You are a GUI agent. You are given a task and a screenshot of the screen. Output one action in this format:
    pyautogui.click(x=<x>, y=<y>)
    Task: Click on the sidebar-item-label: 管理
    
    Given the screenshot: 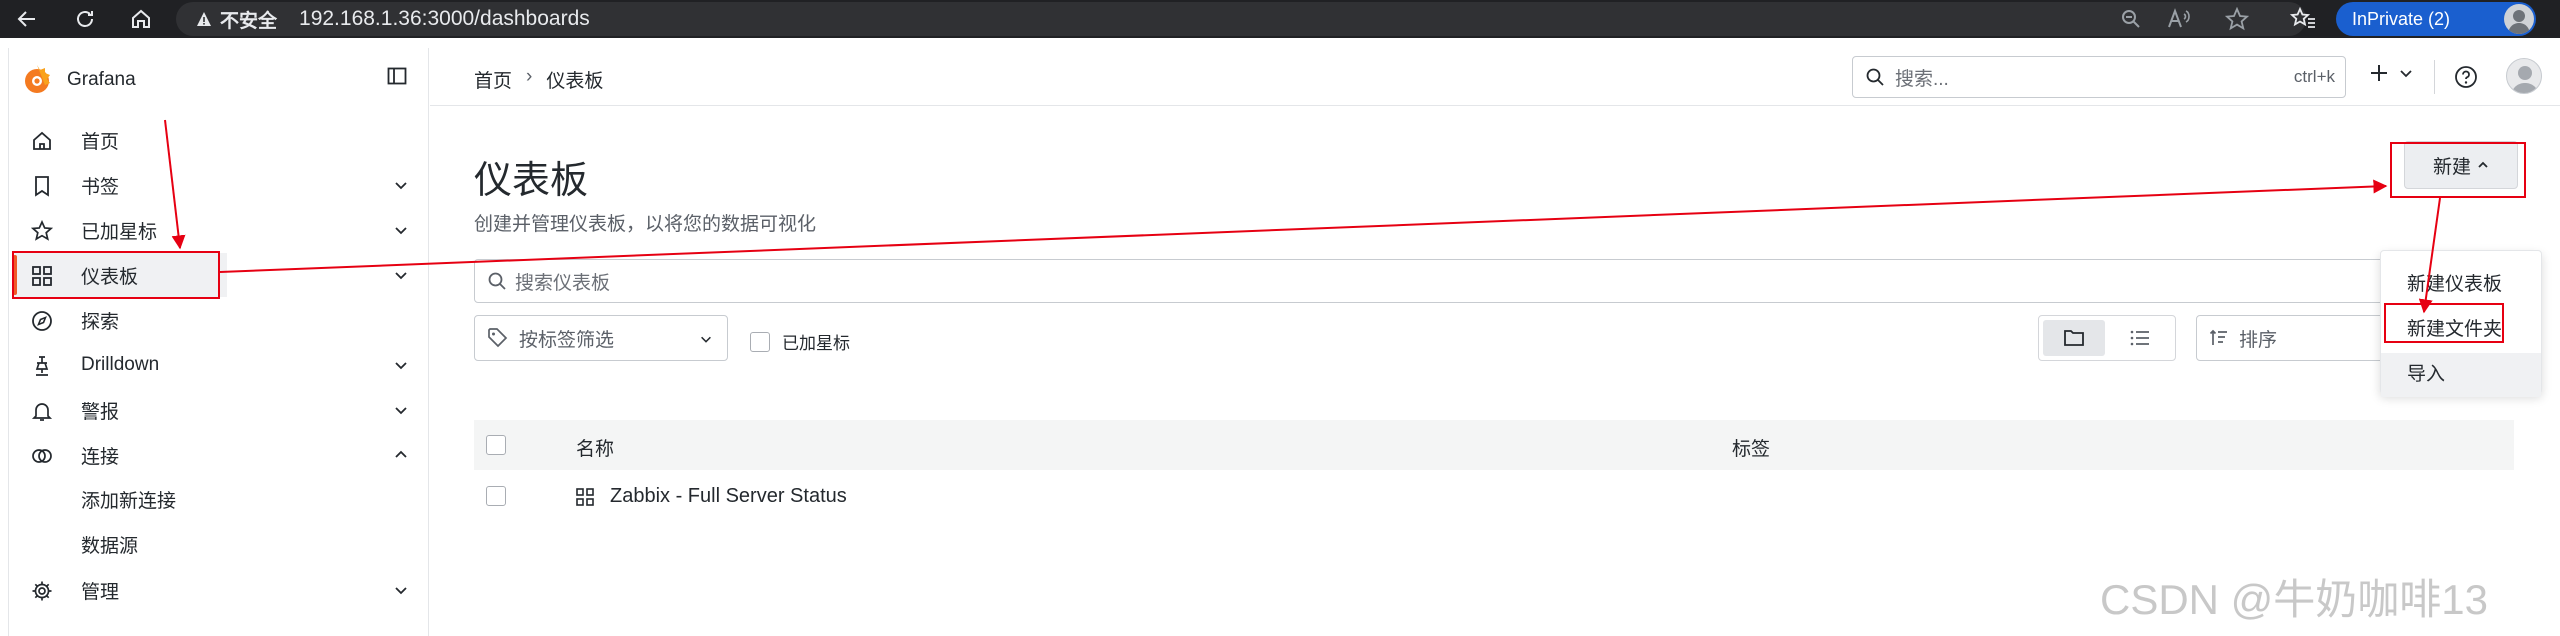 What is the action you would take?
    pyautogui.click(x=100, y=592)
    